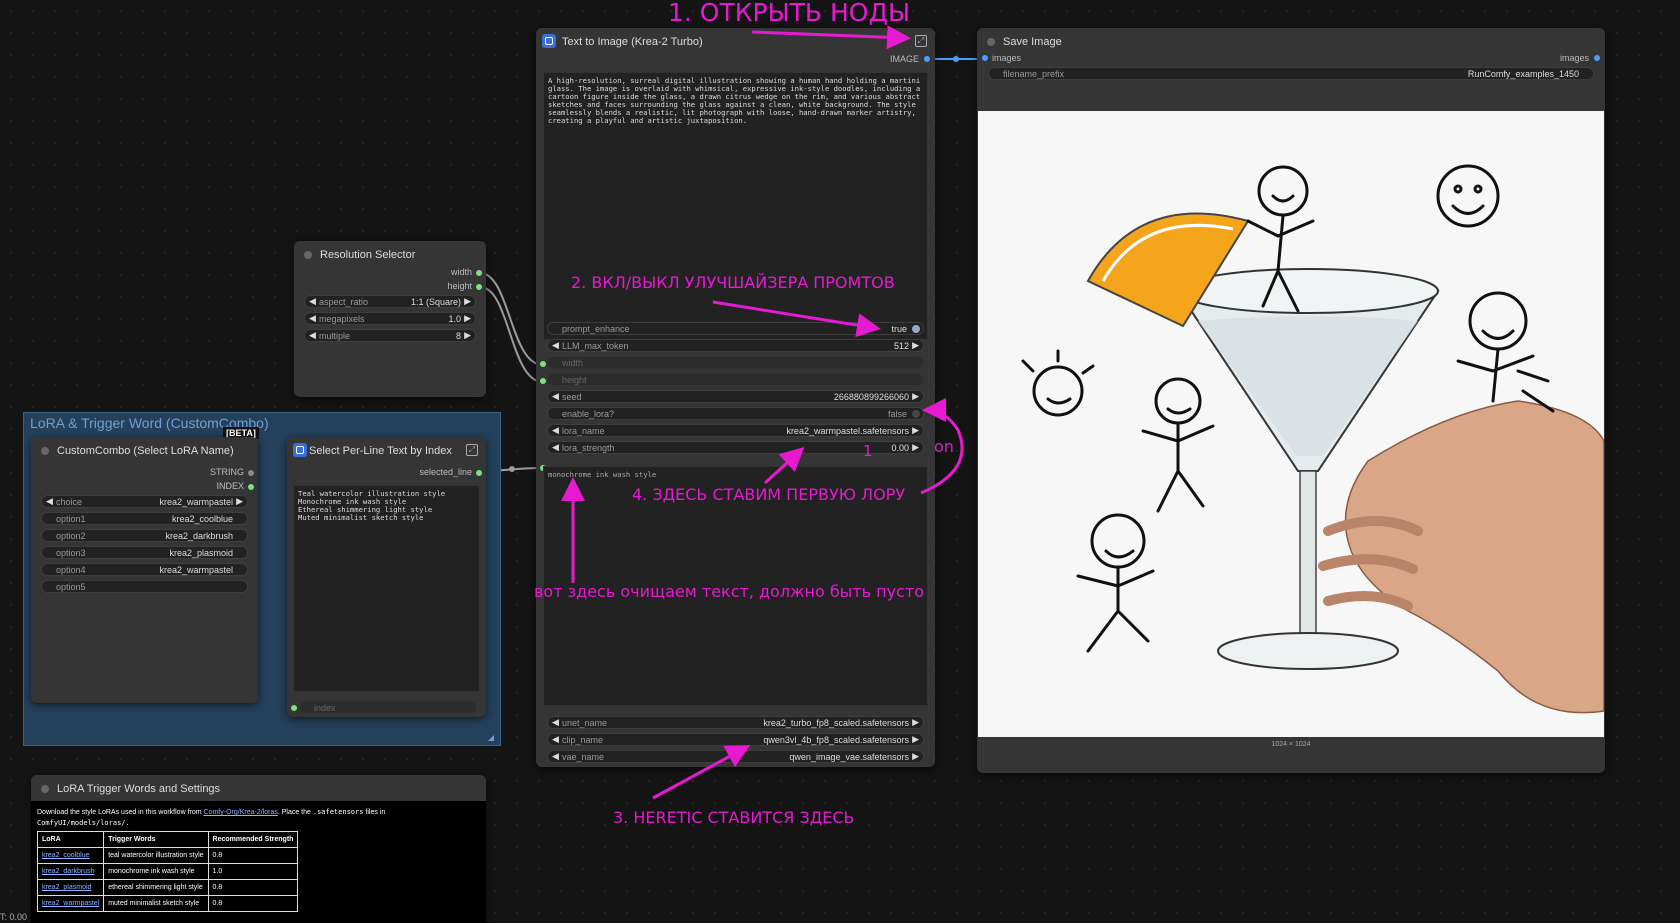  What do you see at coordinates (701, 772) in the screenshot?
I see `arrow-heretic` at bounding box center [701, 772].